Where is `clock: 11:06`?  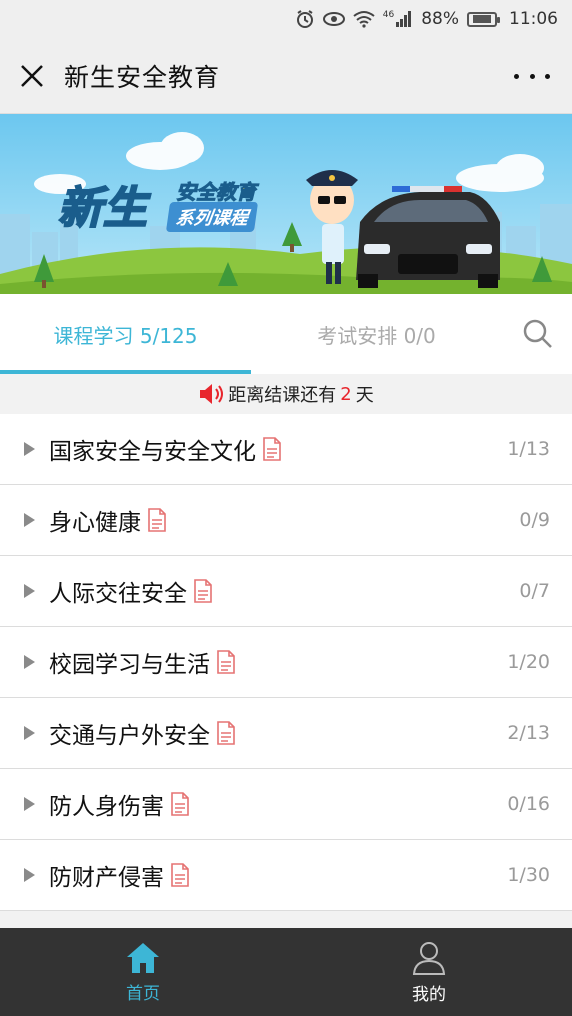
clock: 11:06 is located at coordinates (533, 19).